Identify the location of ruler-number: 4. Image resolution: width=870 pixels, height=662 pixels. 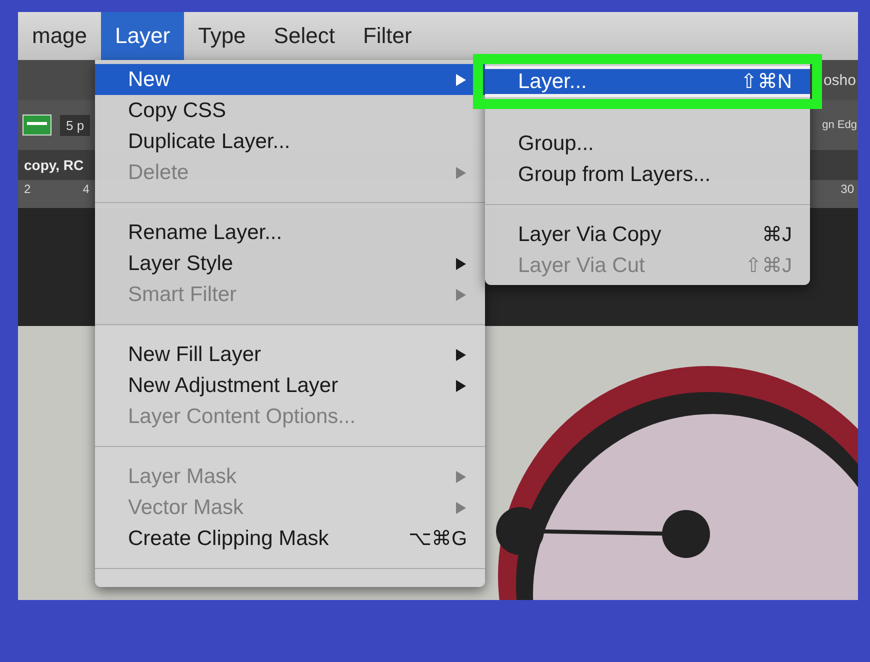
(86, 189).